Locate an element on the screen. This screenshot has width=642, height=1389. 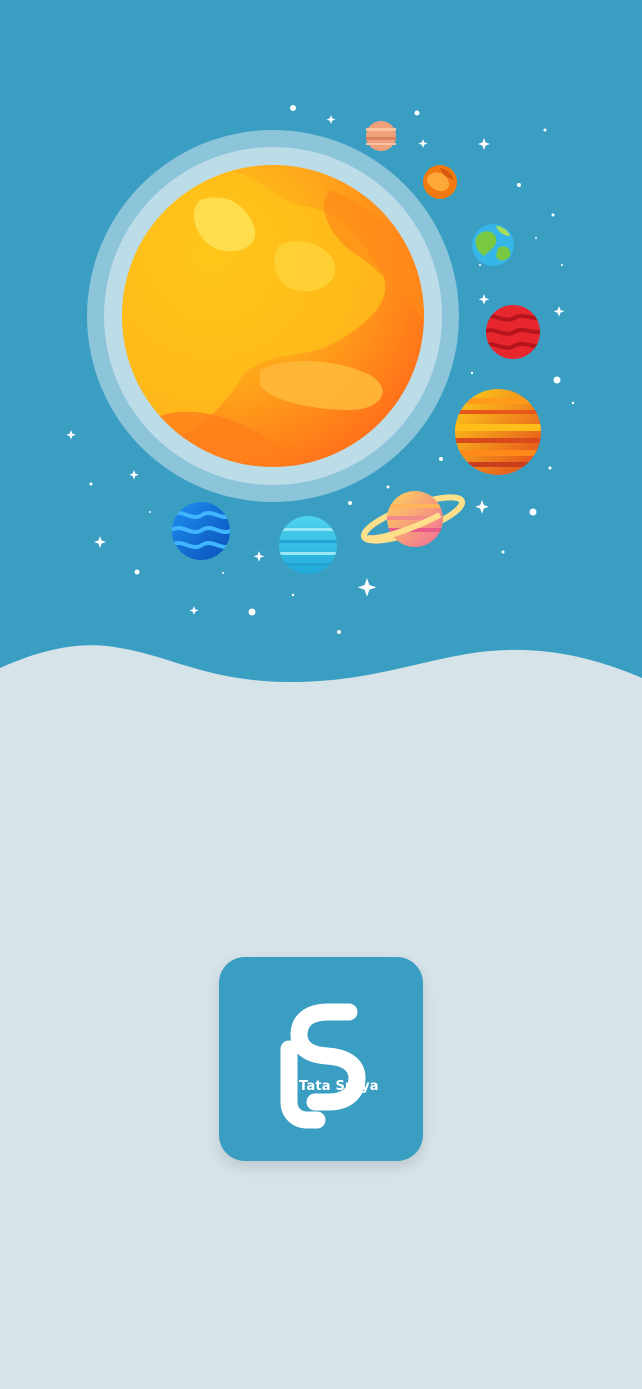
app-logo: Tata Surya is located at coordinates (321, 1059).